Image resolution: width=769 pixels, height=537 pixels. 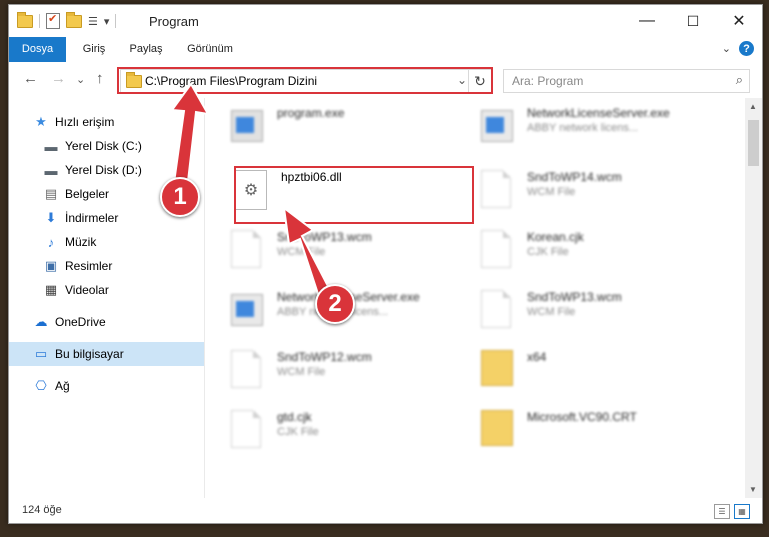 What do you see at coordinates (251, 192) in the screenshot?
I see `annotation-arrows` at bounding box center [251, 192].